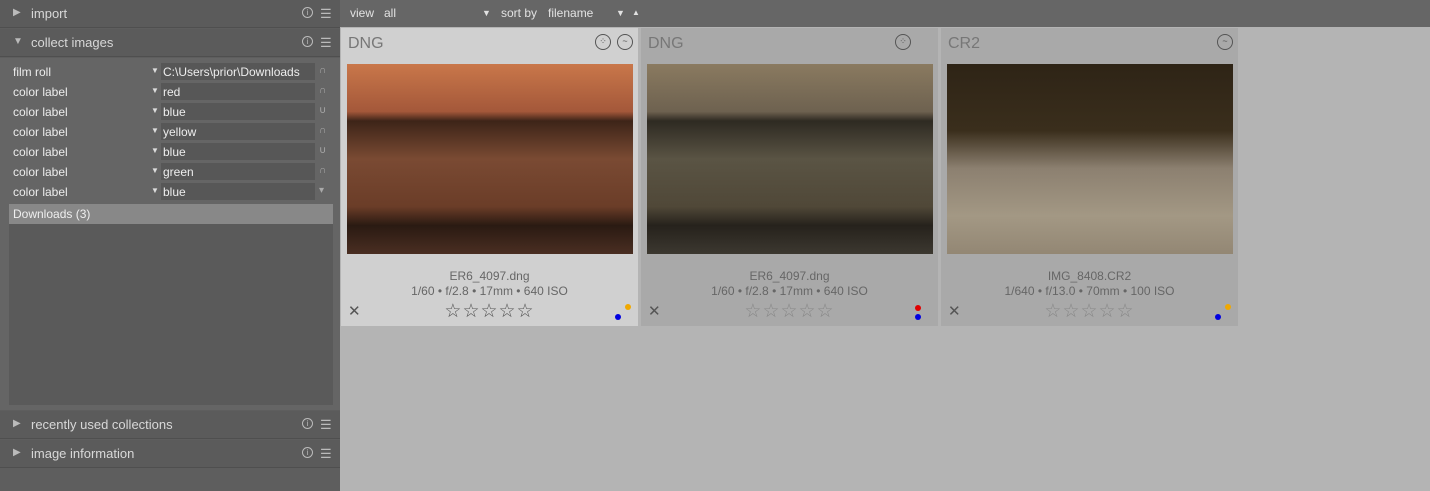 This screenshot has width=1430, height=491. What do you see at coordinates (636, 12) in the screenshot?
I see `sort-ascending-icon: ▲` at bounding box center [636, 12].